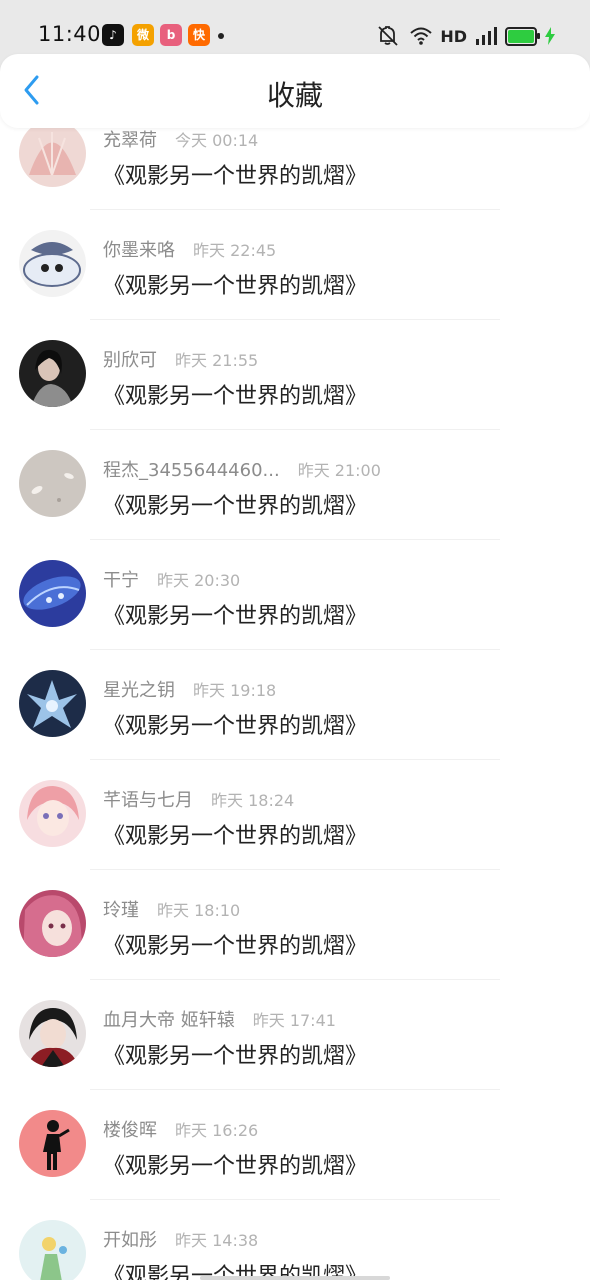 This screenshot has height=1280, width=590. What do you see at coordinates (295, 375) in the screenshot?
I see `list-item: 别欣可 昨天 21:55 《观影另一个世界的凯熠》` at bounding box center [295, 375].